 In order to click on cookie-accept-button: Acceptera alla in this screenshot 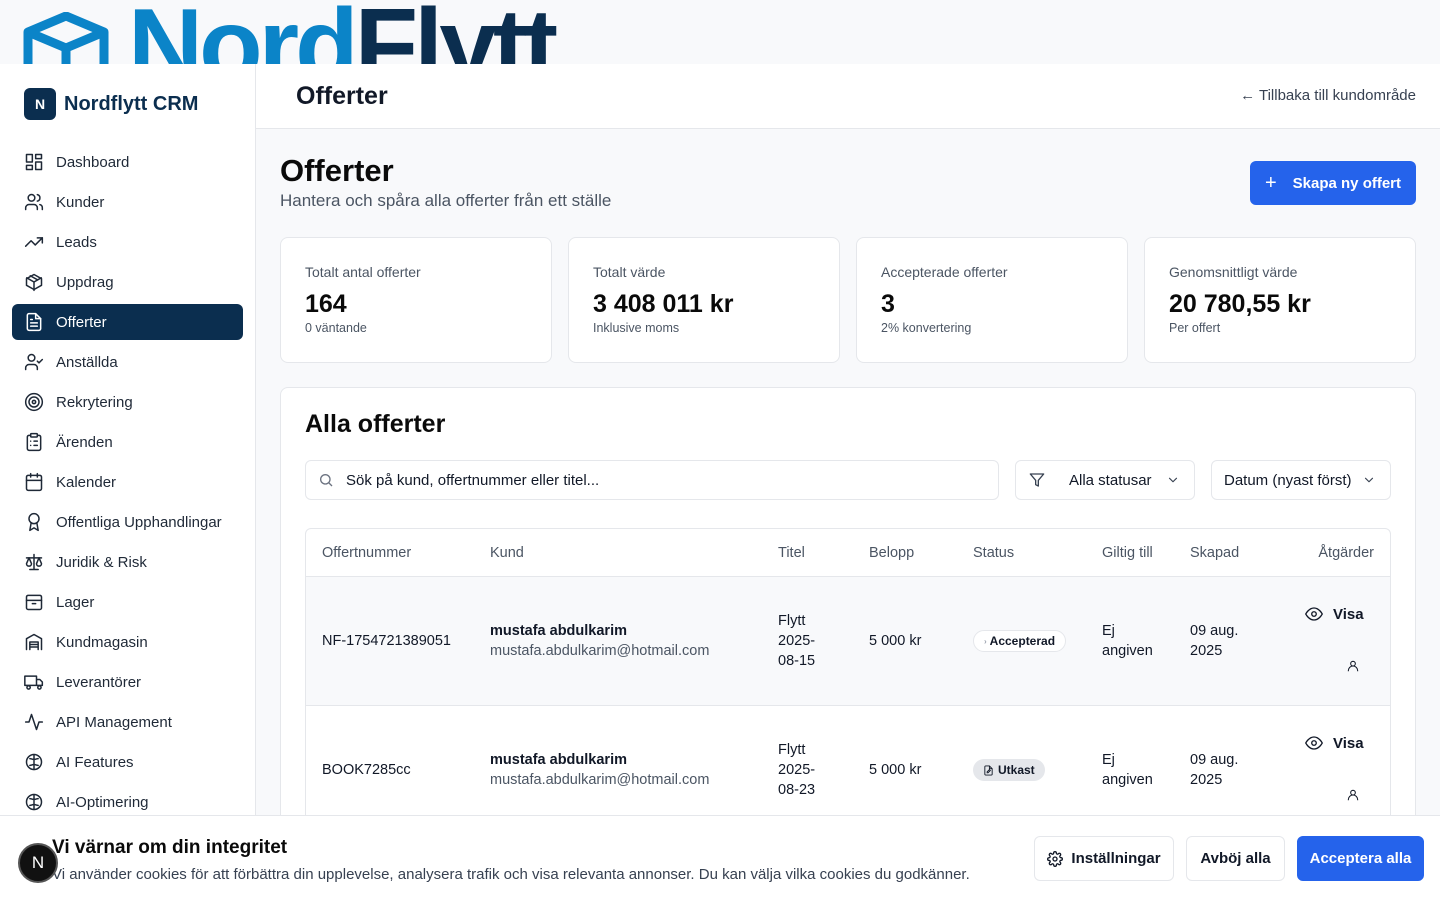, I will do `click(1360, 858)`.